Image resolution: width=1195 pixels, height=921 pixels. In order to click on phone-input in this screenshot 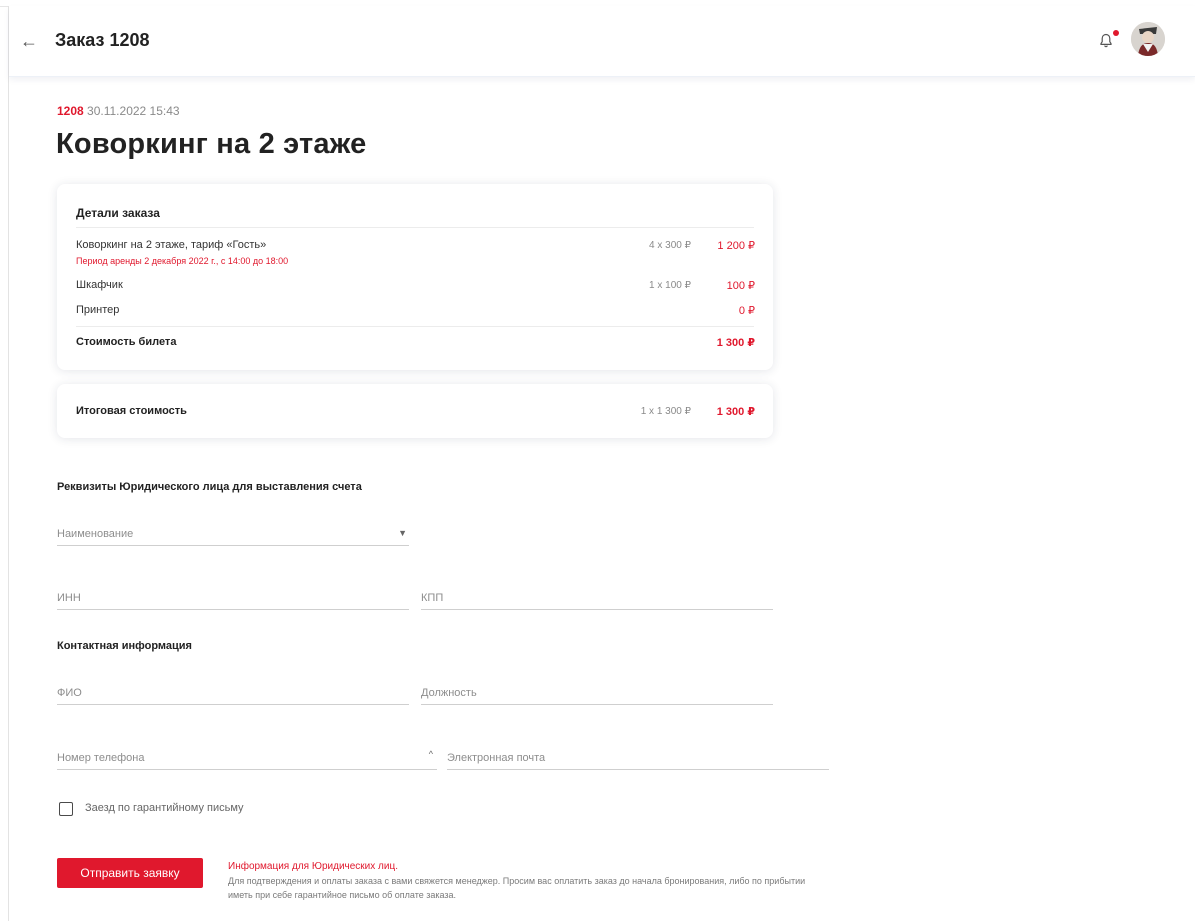, I will do `click(247, 758)`.